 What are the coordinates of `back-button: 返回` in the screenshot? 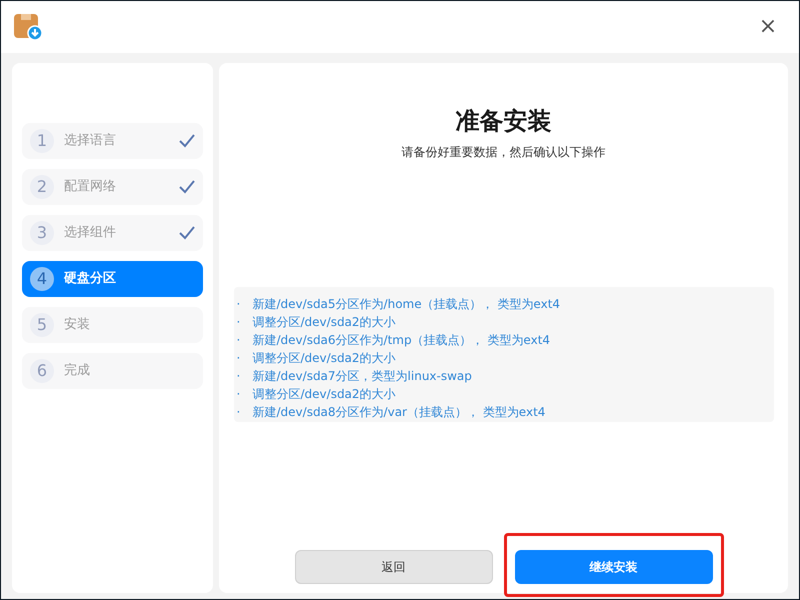 It's located at (393, 567).